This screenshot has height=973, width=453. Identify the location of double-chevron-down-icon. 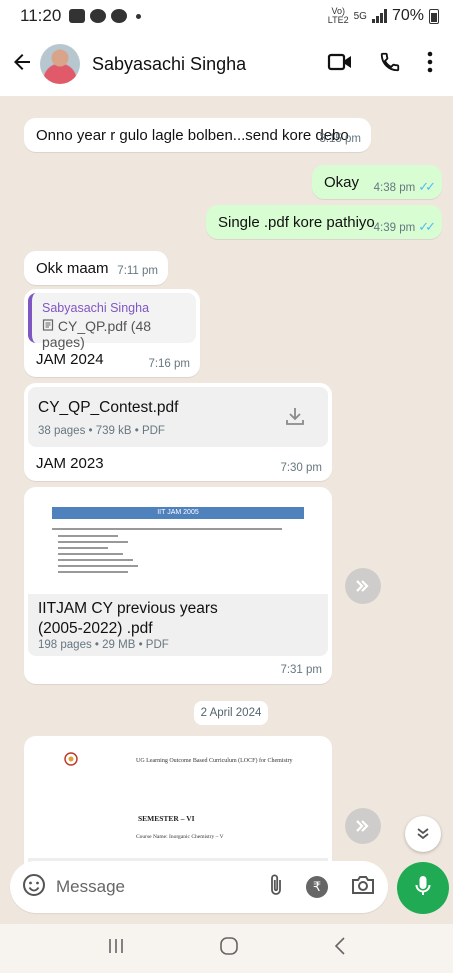
(423, 834).